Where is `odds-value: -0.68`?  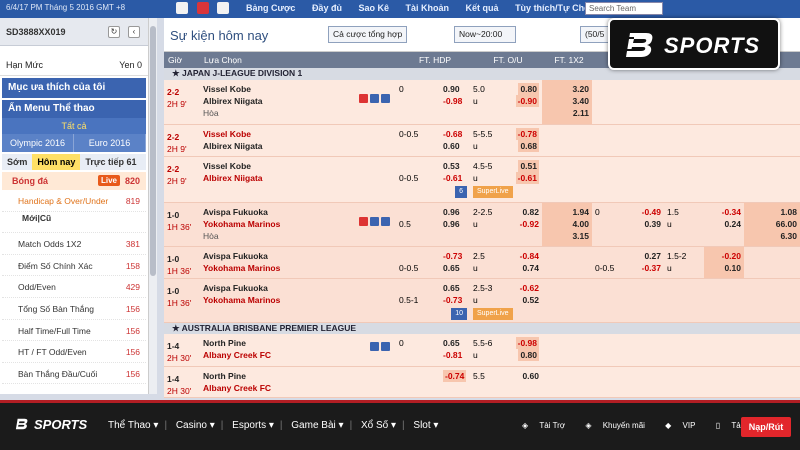
odds-value: -0.68 is located at coordinates (452, 134).